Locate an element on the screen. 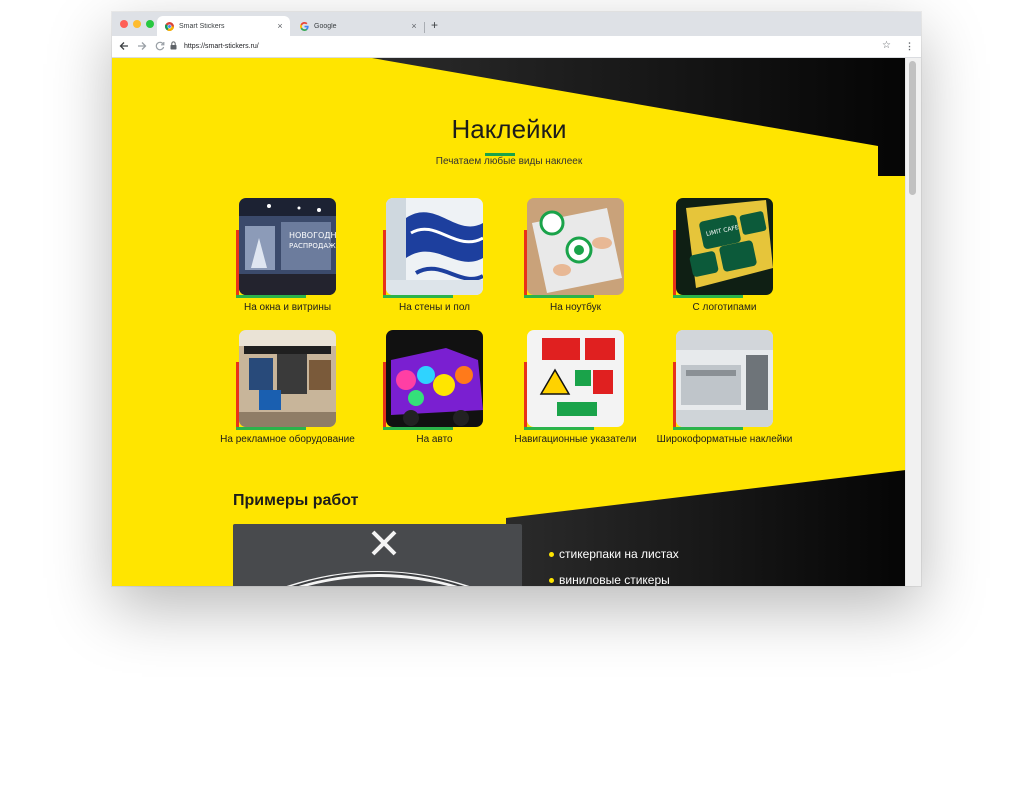  svg-text: НОВОГОДНИЕ is located at coordinates (312, 235).